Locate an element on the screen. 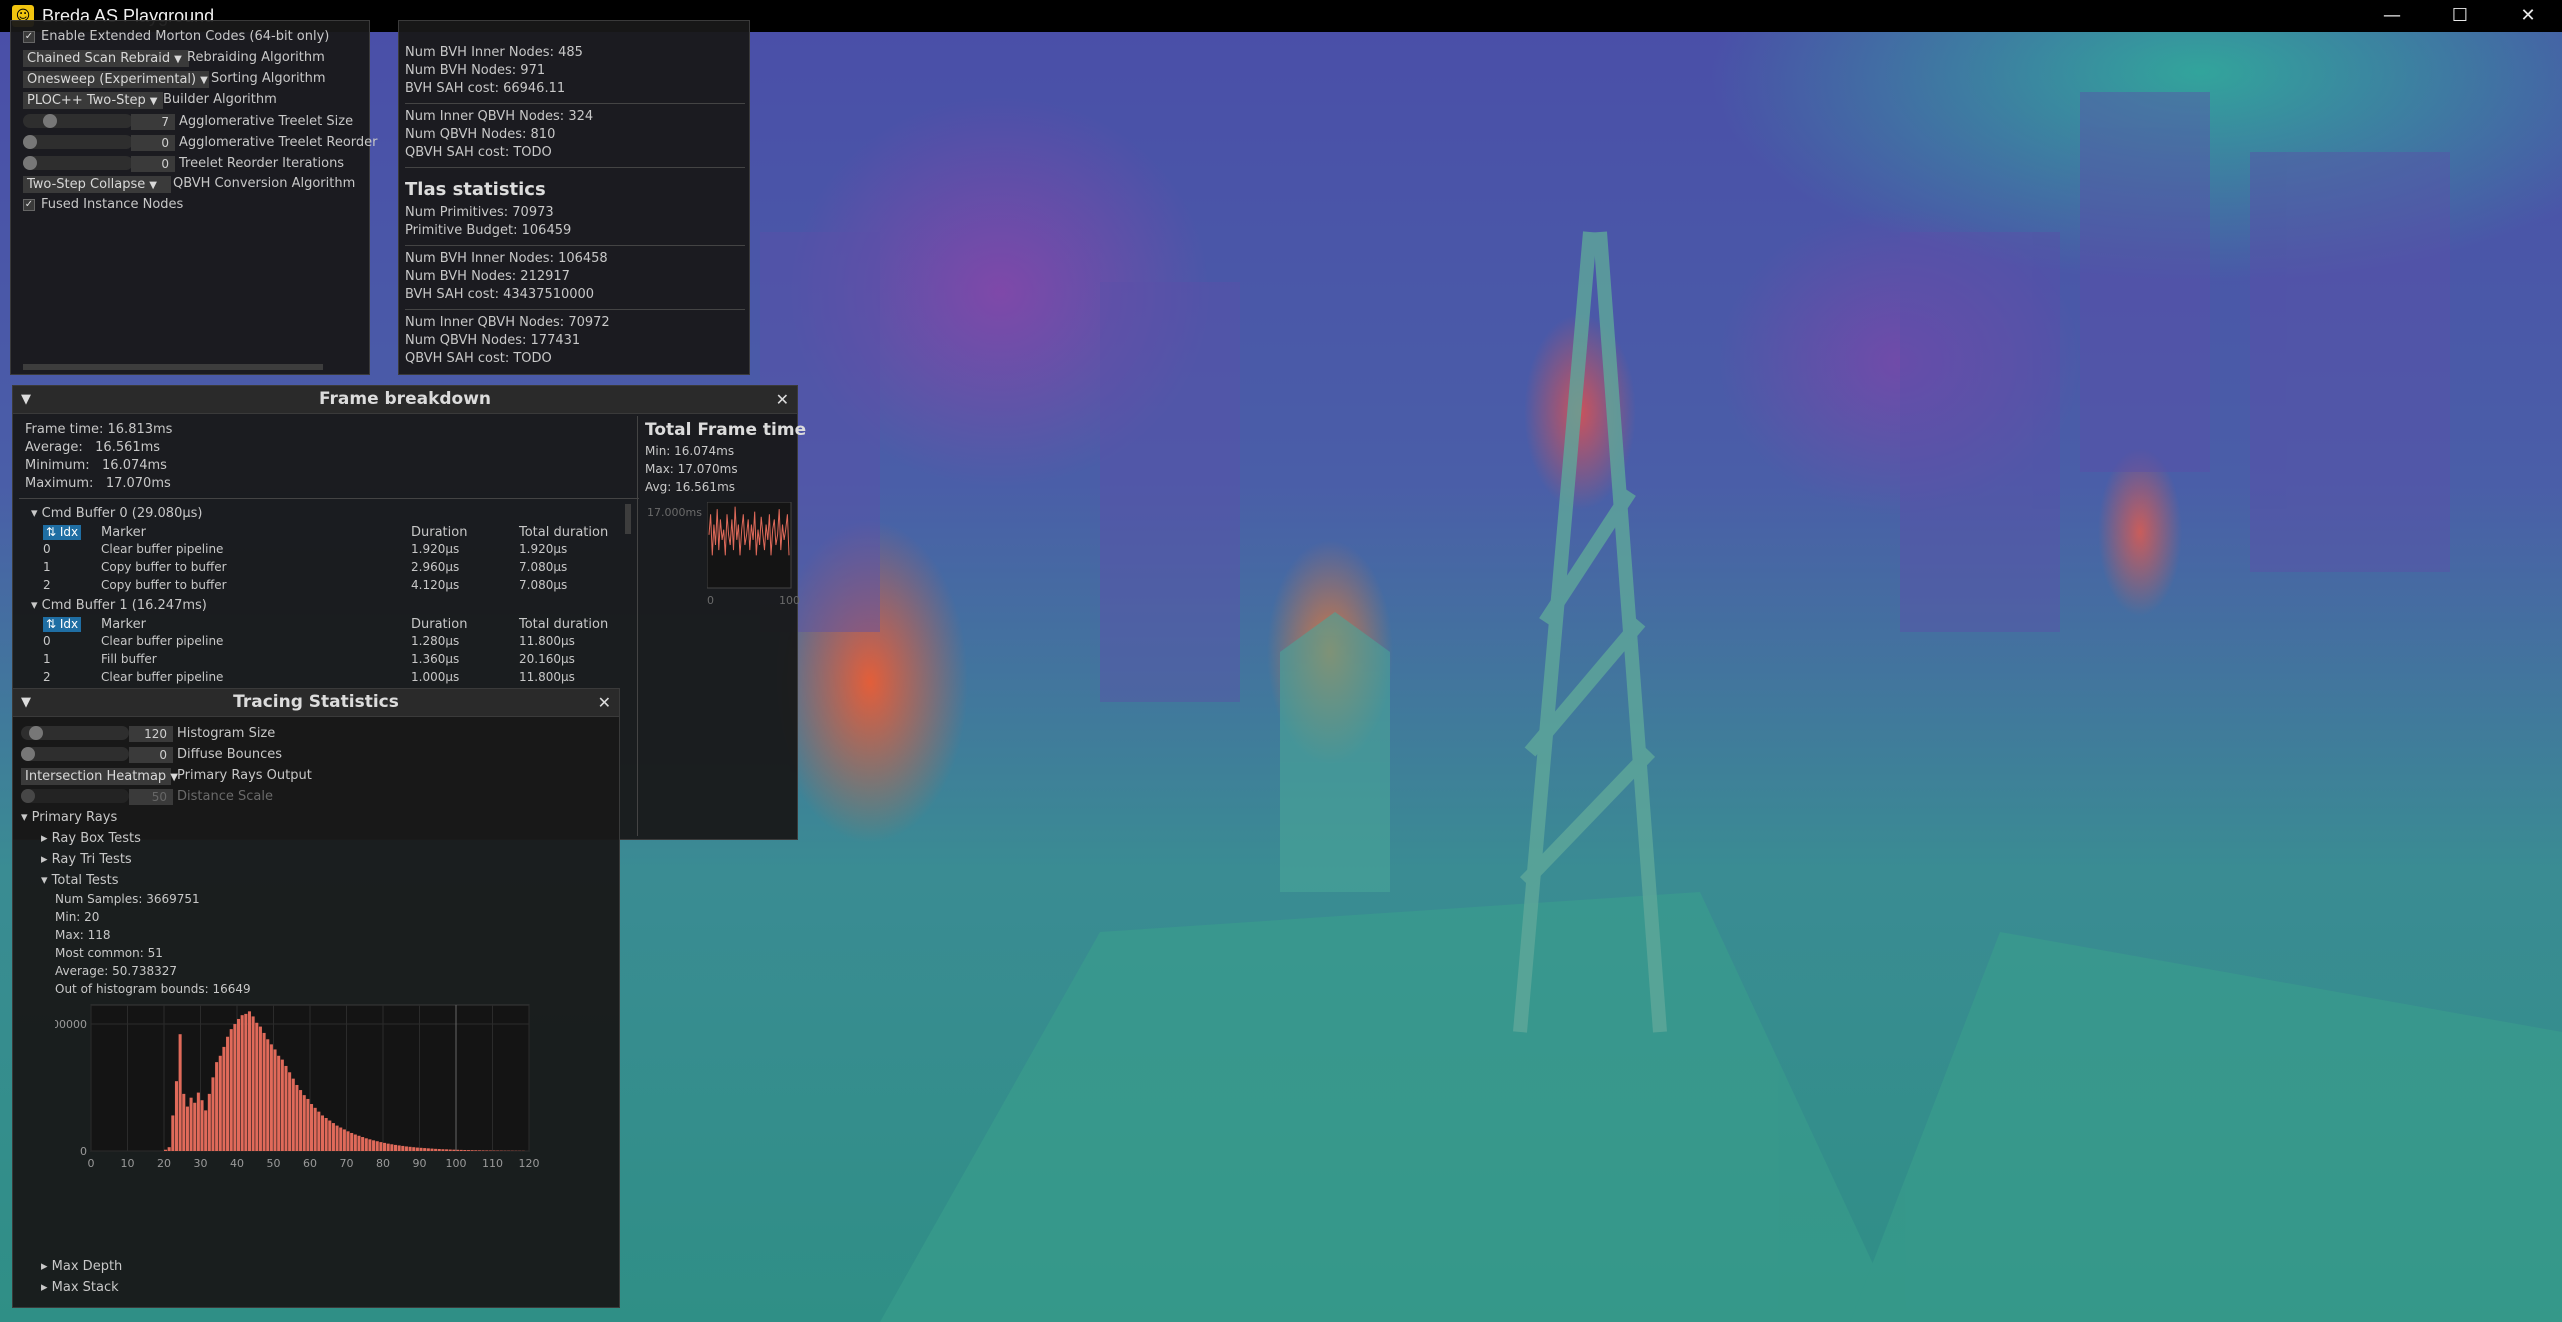 The height and width of the screenshot is (1322, 2562). x-tick-label: 120 is located at coordinates (529, 1163).